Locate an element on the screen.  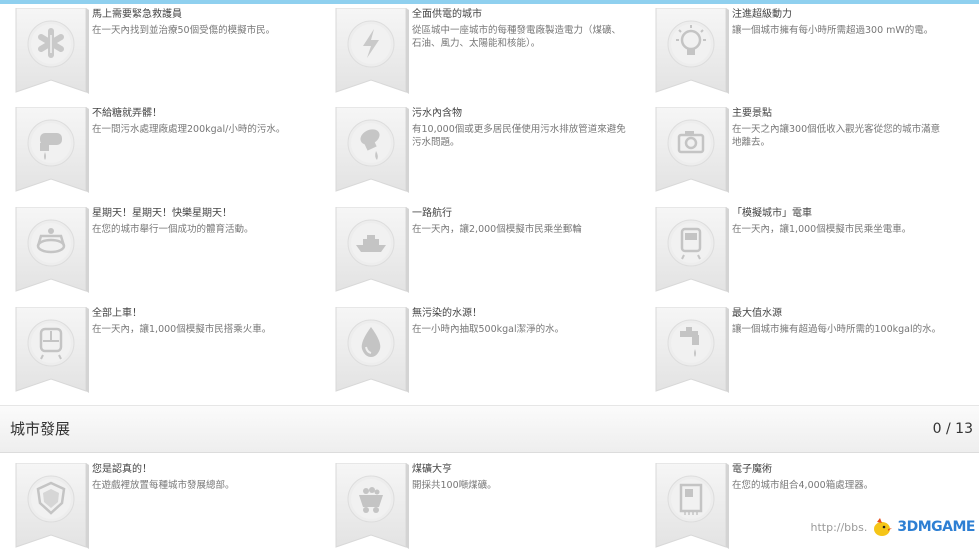
camera-icon is located at coordinates (692, 150).